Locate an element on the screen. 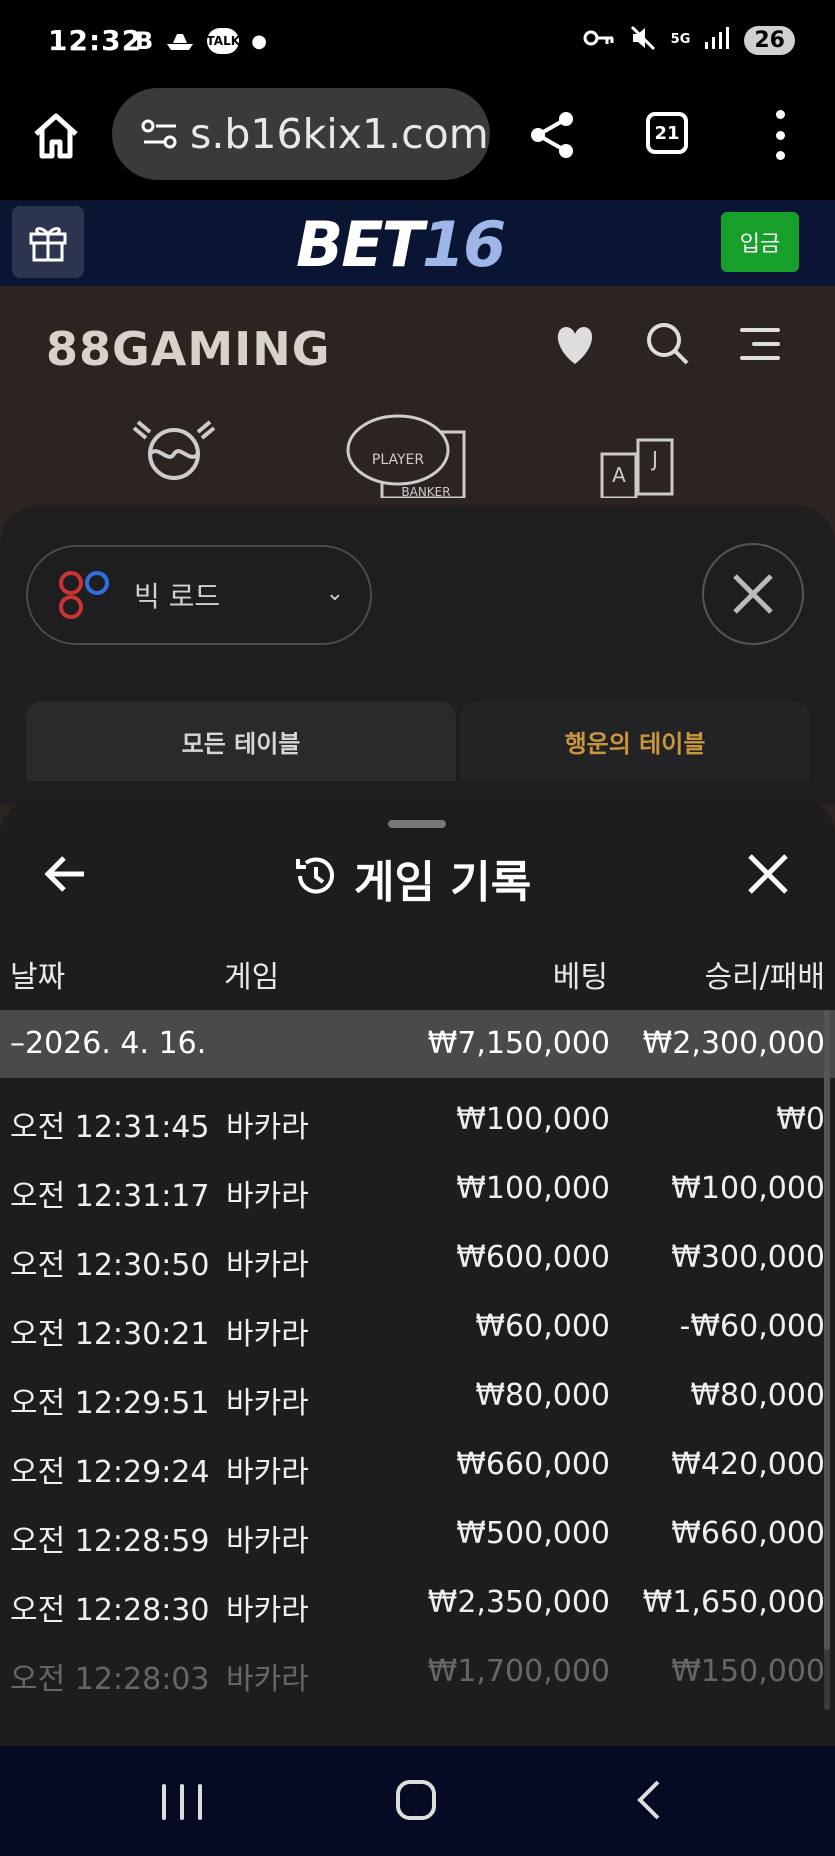  mute-icon is located at coordinates (643, 40).